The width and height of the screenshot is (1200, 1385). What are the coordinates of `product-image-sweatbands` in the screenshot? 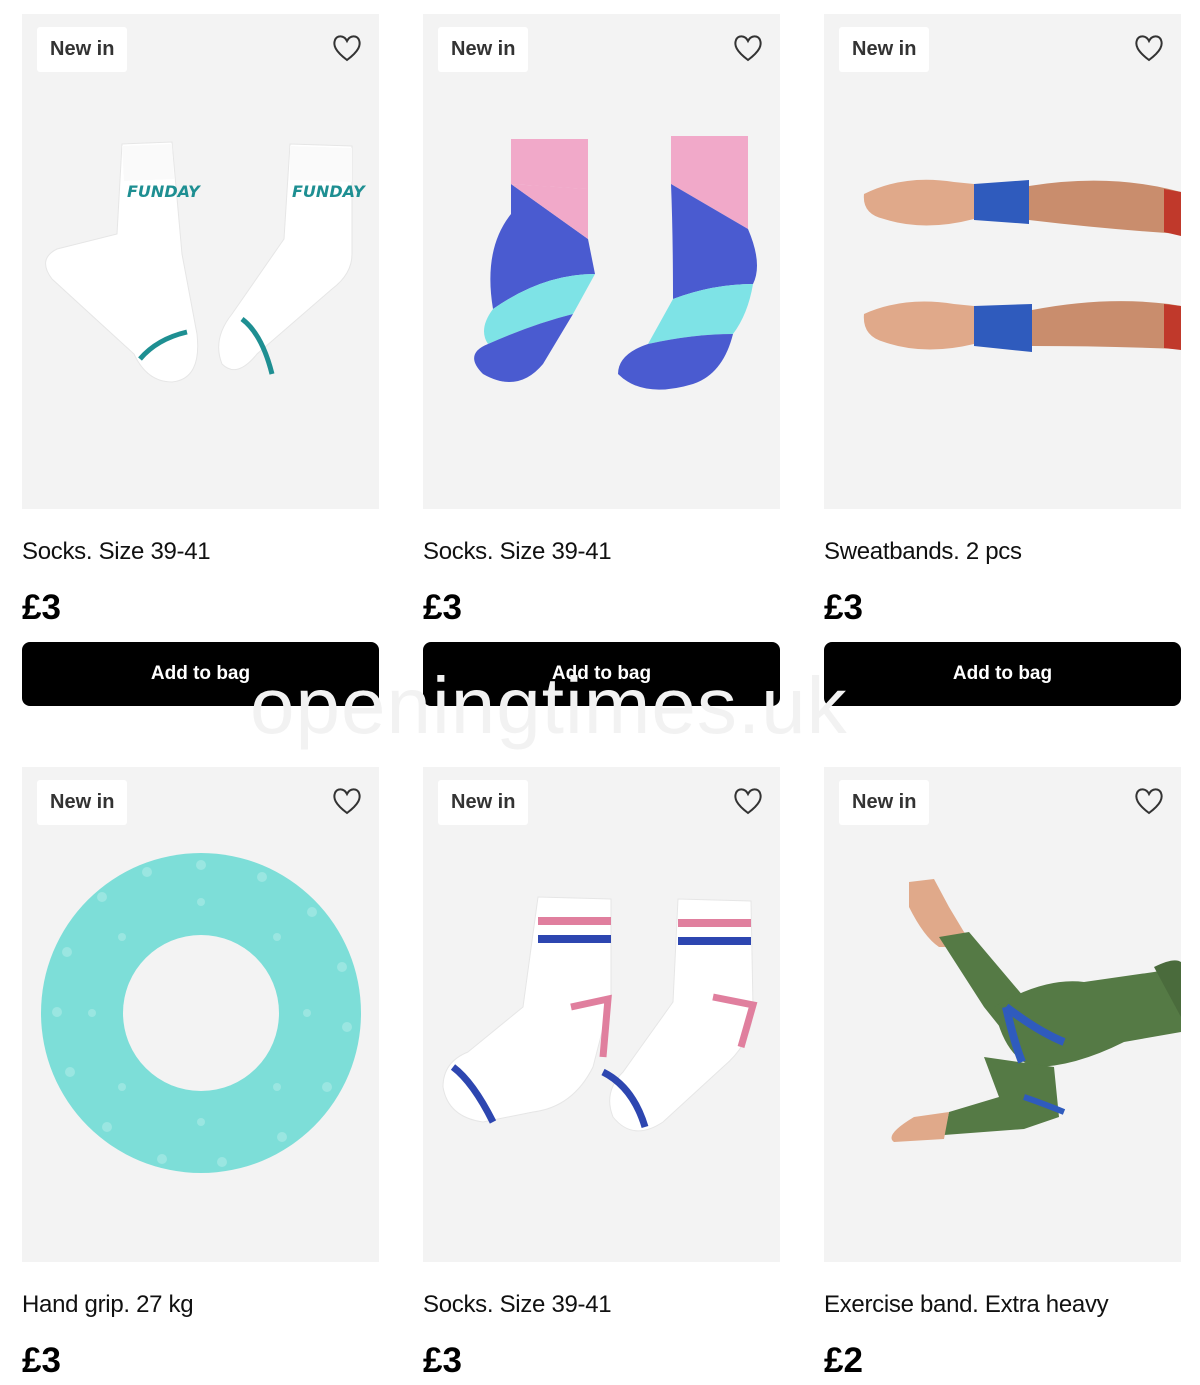 It's located at (1022, 265).